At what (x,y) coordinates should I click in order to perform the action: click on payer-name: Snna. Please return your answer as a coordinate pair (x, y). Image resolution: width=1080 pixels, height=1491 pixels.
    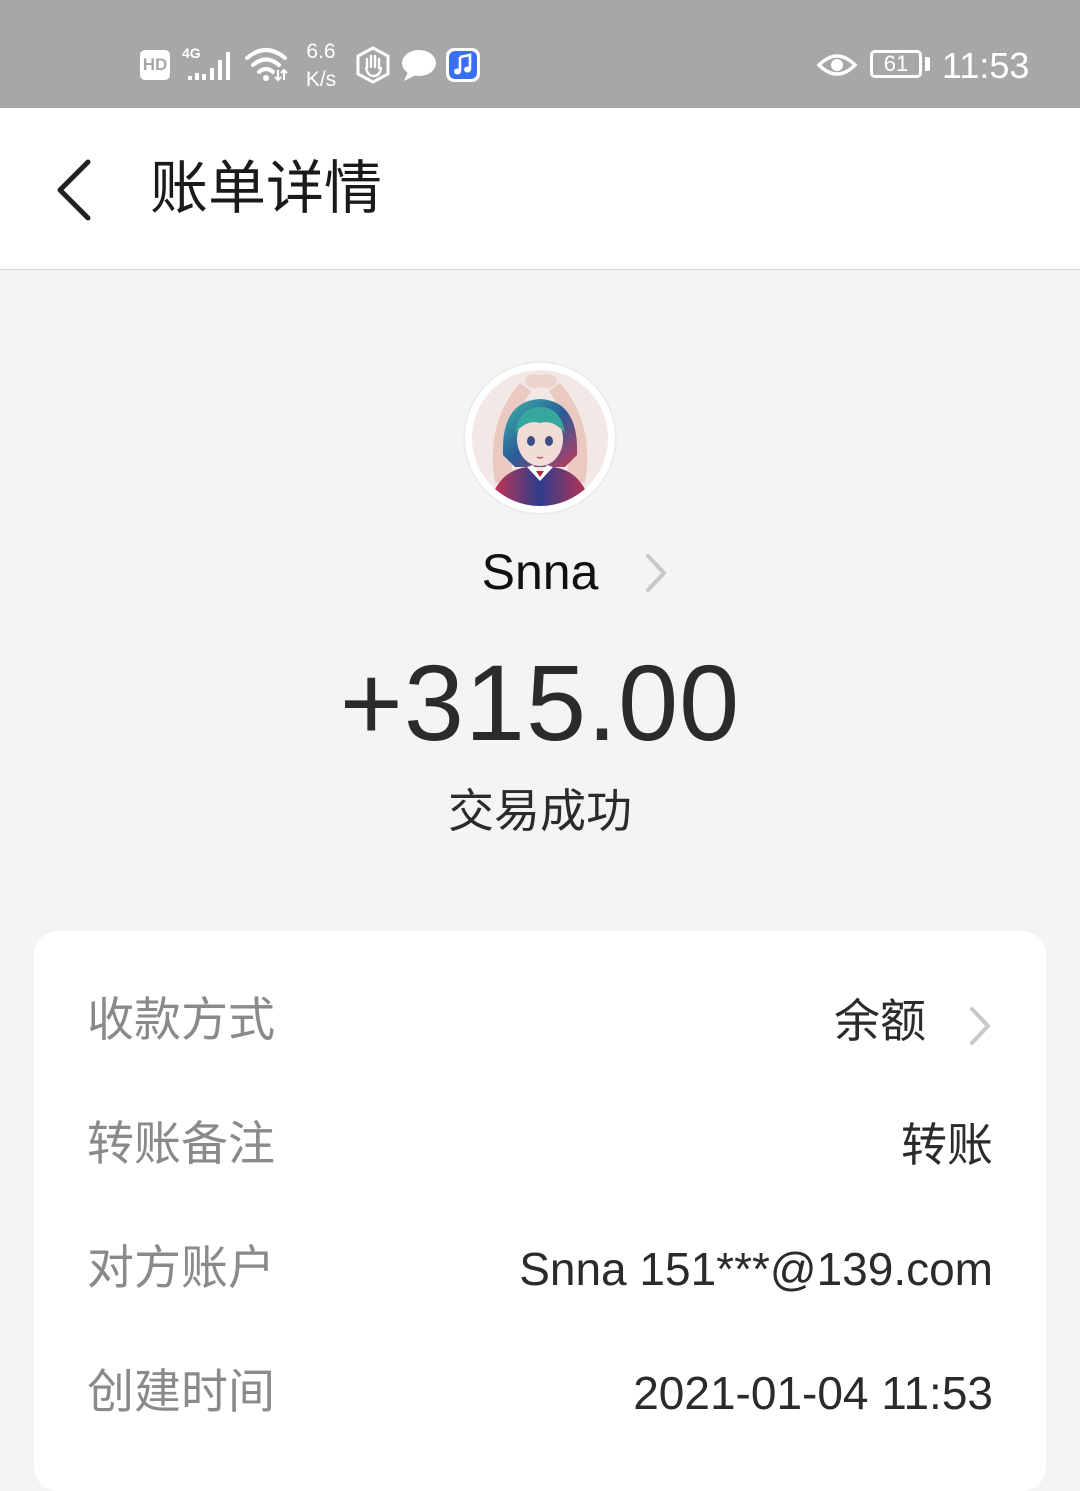
    Looking at the image, I should click on (540, 572).